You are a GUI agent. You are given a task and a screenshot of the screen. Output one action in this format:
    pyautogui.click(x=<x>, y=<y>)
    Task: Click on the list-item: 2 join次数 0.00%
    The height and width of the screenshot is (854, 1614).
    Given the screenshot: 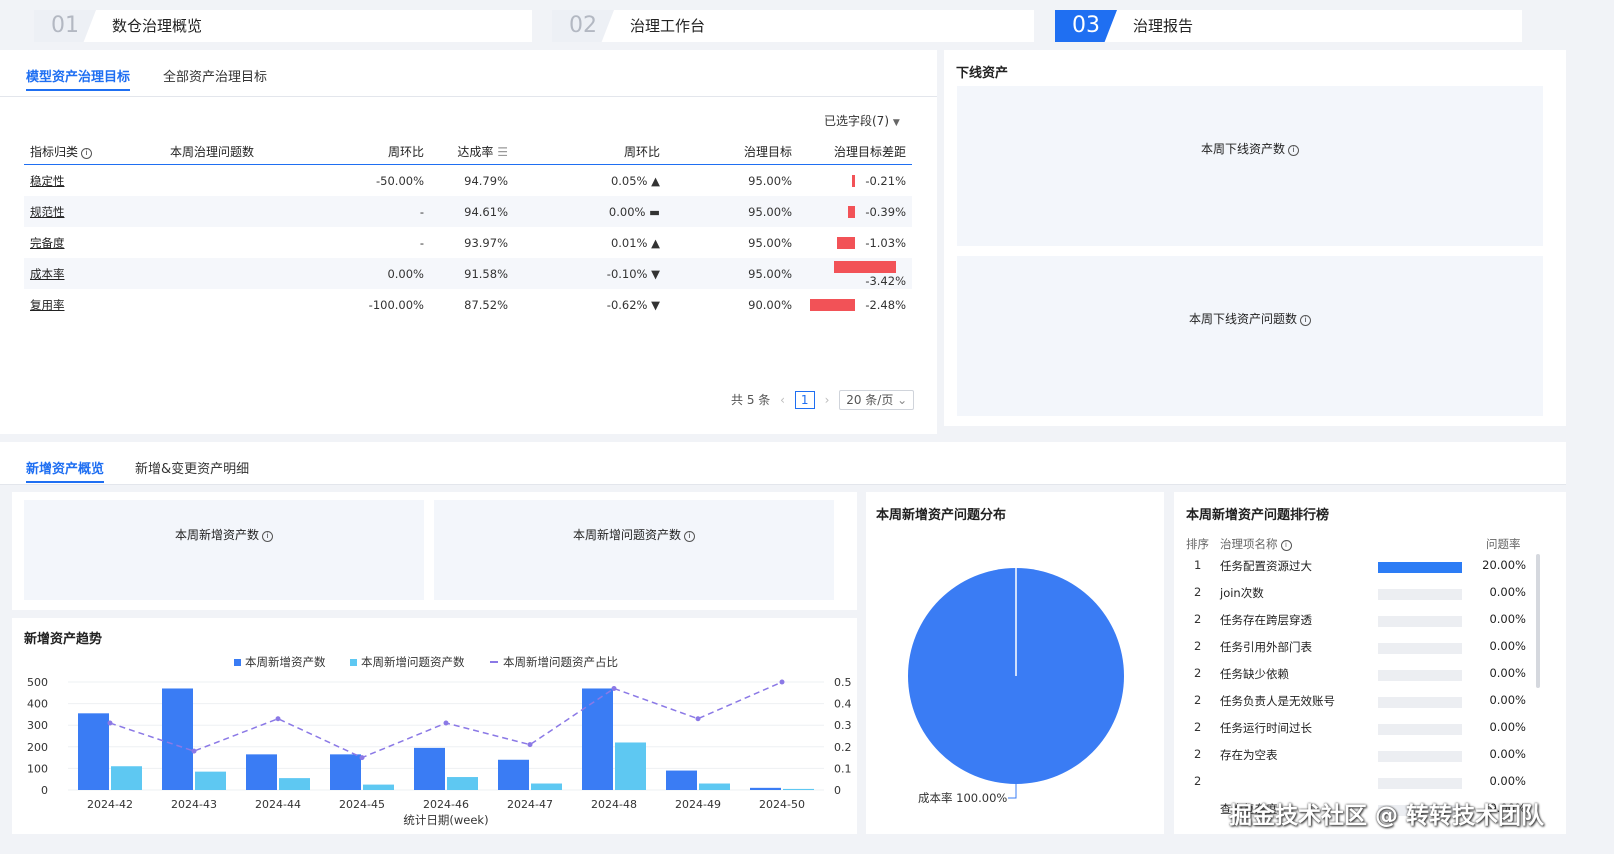 What is the action you would take?
    pyautogui.click(x=1356, y=595)
    